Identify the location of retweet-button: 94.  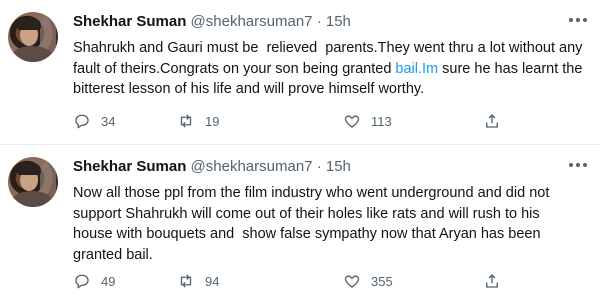
(198, 281).